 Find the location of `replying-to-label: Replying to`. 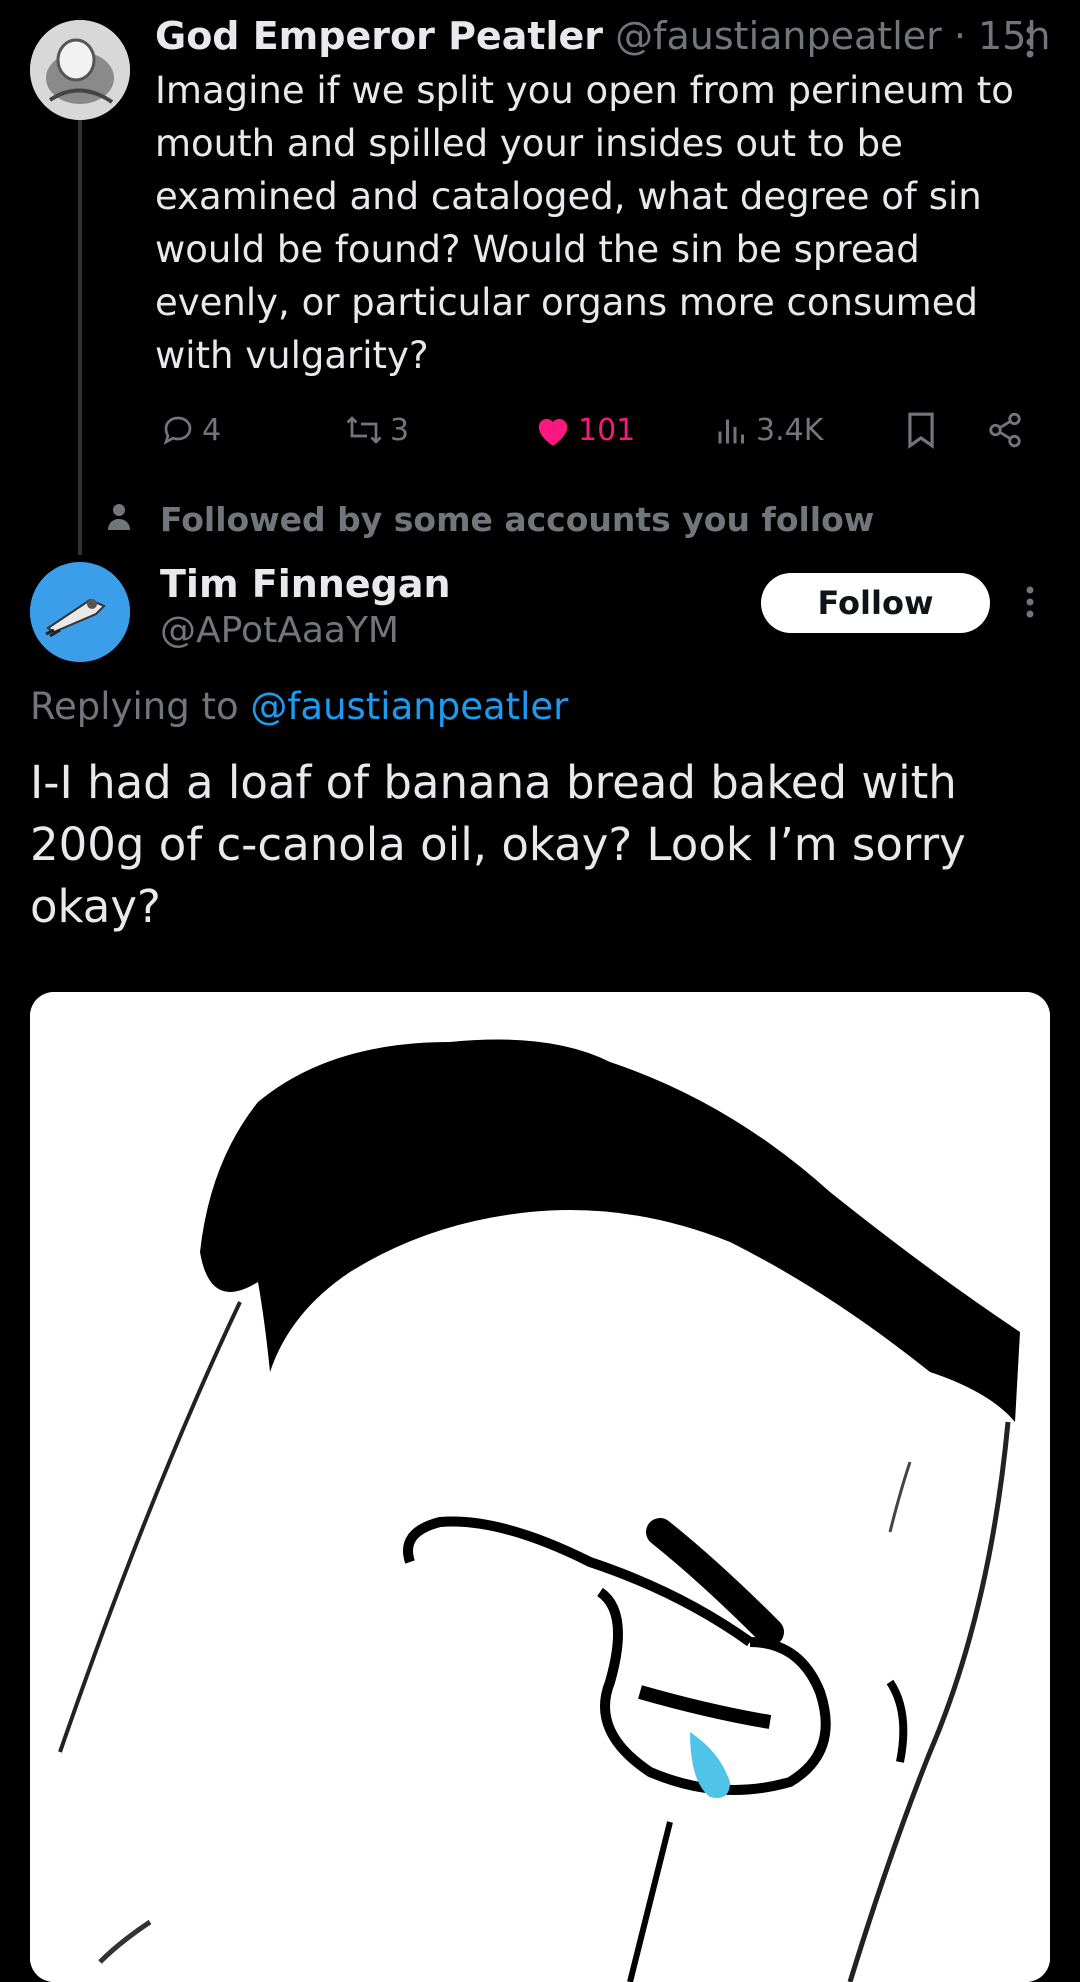

replying-to-label: Replying to is located at coordinates (134, 706).